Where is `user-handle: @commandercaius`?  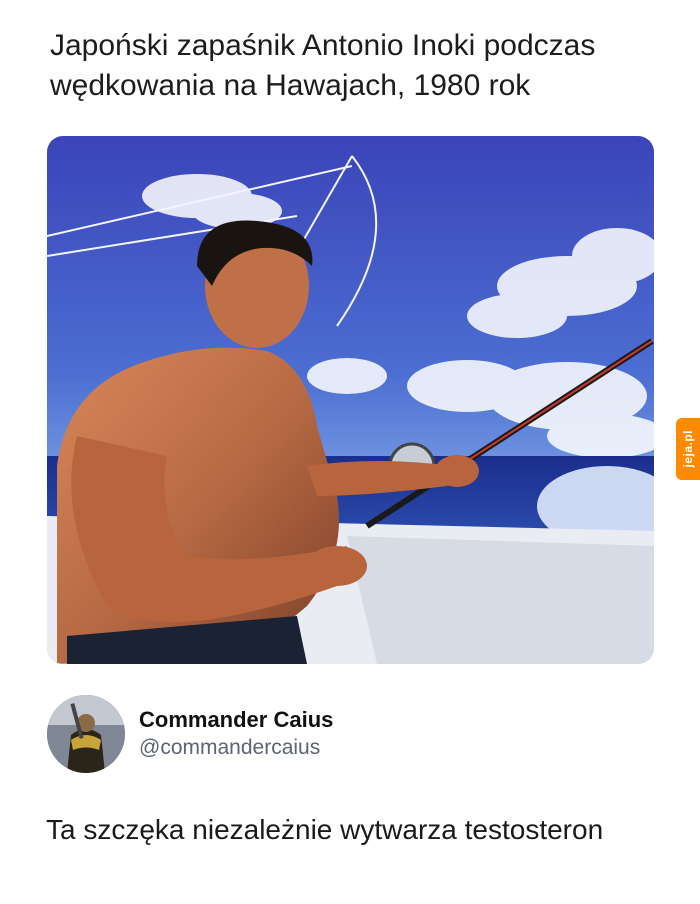
user-handle: @commandercaius is located at coordinates (236, 748).